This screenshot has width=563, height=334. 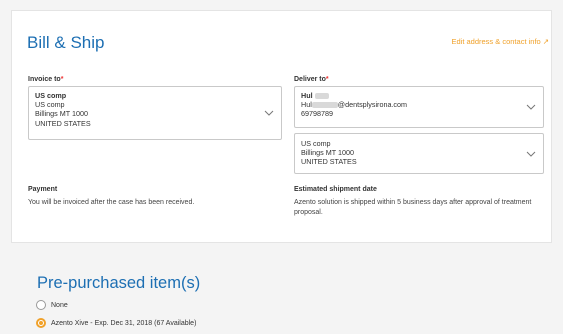 What do you see at coordinates (66, 42) in the screenshot?
I see `bill-ship-title: Bill & Ship` at bounding box center [66, 42].